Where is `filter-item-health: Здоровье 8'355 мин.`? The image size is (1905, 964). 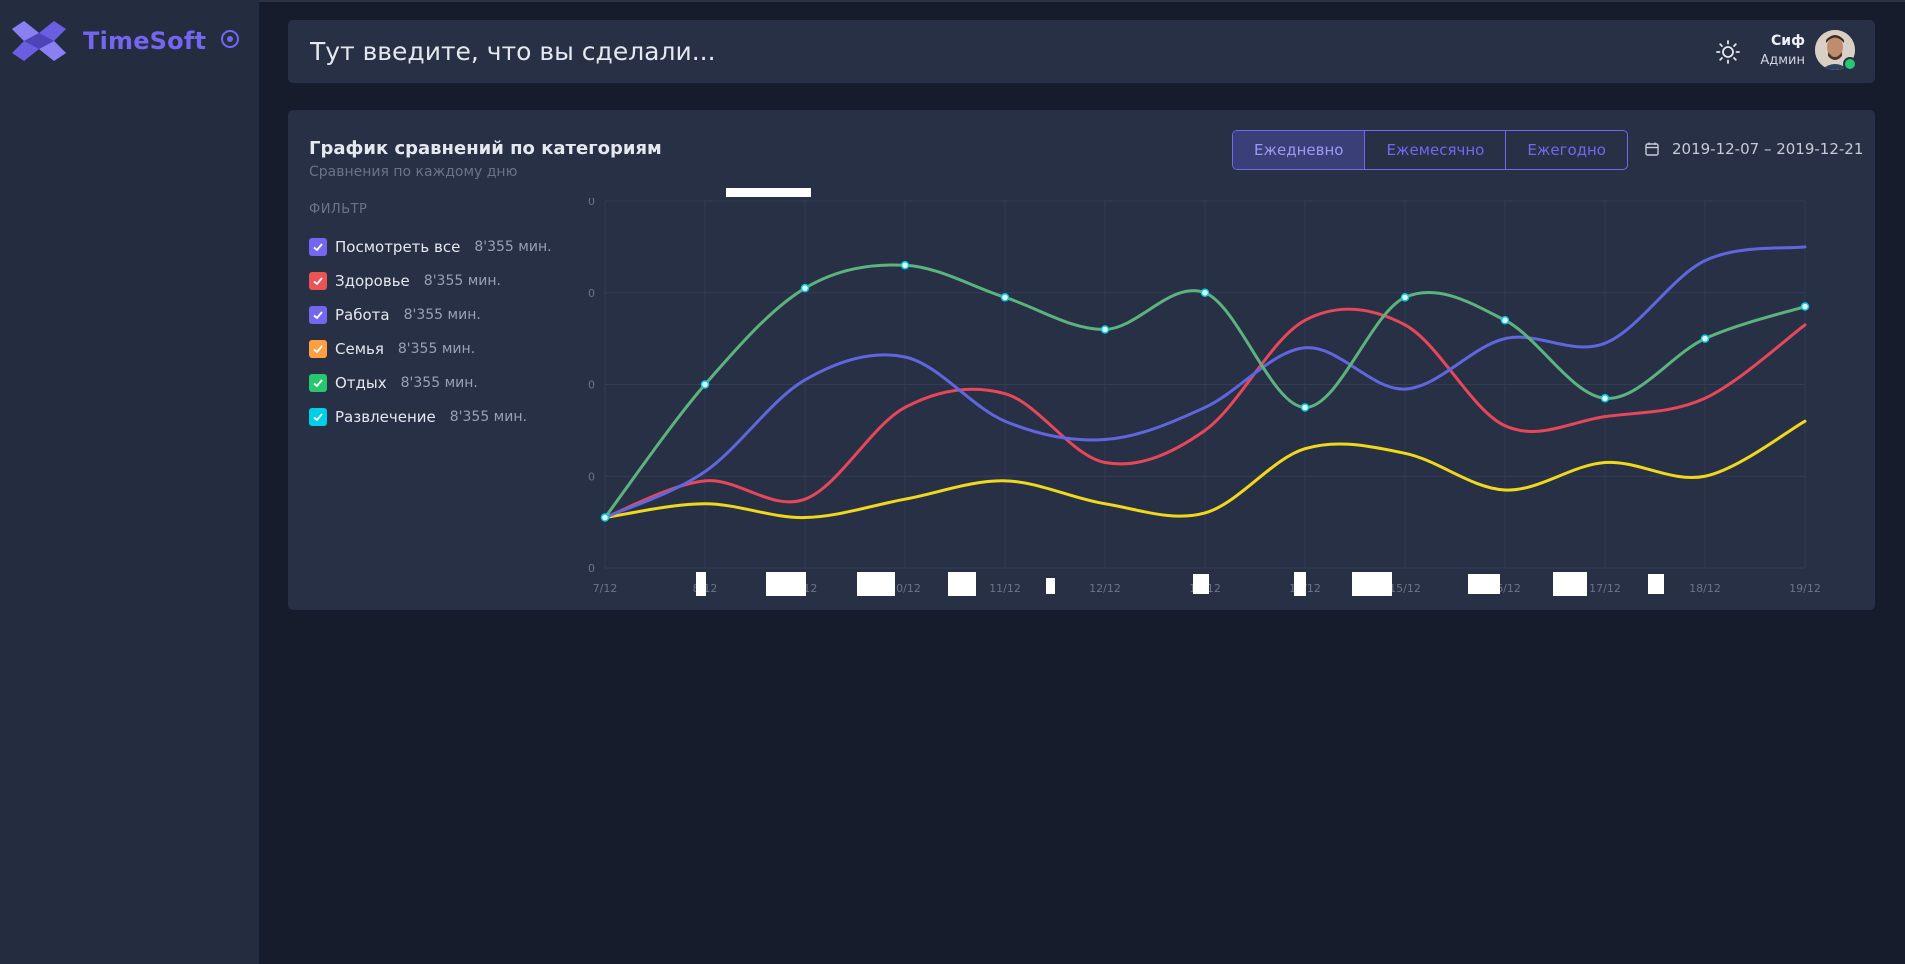 filter-item-health: Здоровье 8'355 мин. is located at coordinates (430, 281).